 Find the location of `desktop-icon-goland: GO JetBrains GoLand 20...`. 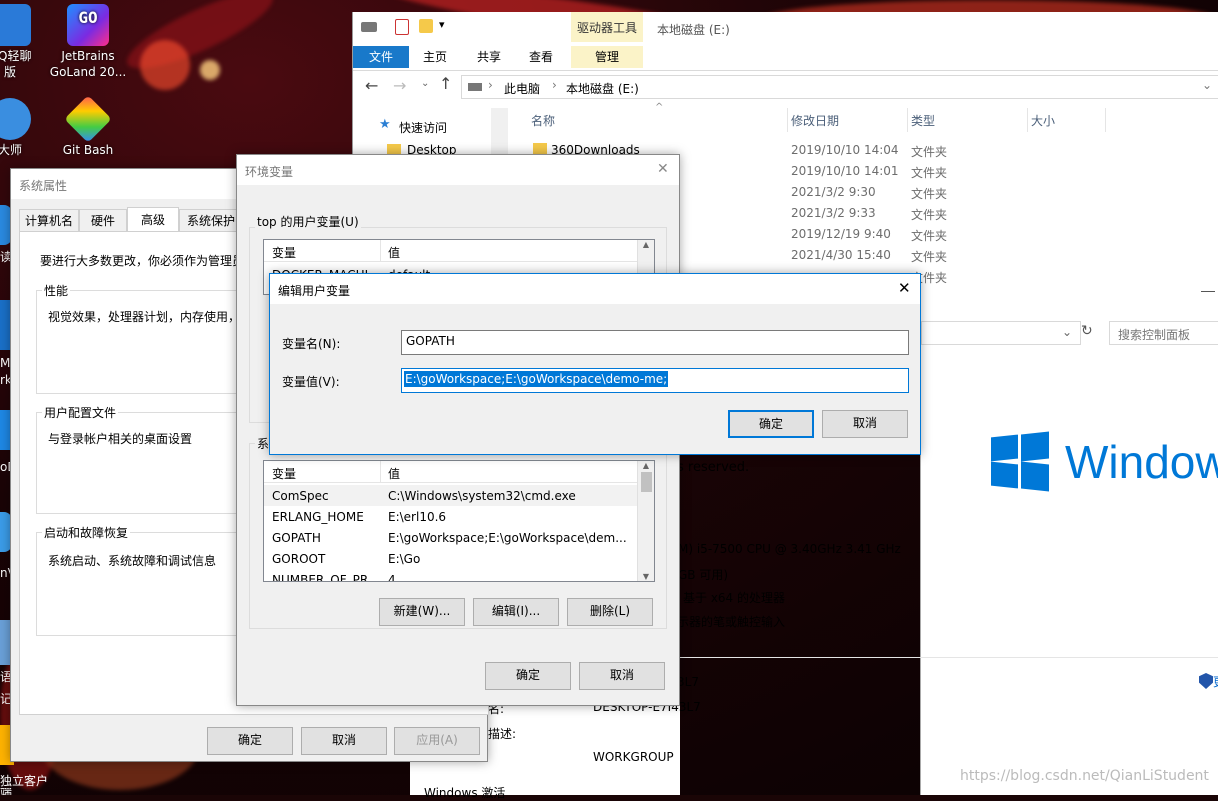

desktop-icon-goland: GO JetBrains GoLand 20... is located at coordinates (88, 42).